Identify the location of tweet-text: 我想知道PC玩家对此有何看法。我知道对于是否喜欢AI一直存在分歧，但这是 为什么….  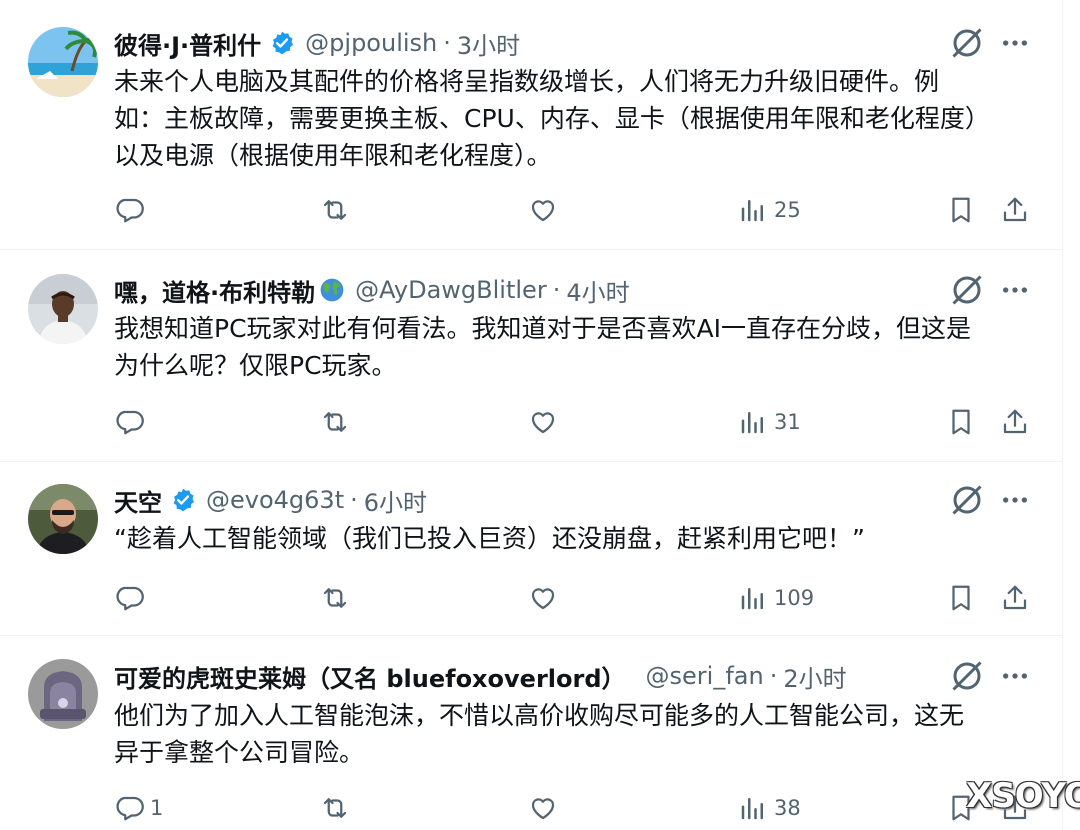
(543, 347).